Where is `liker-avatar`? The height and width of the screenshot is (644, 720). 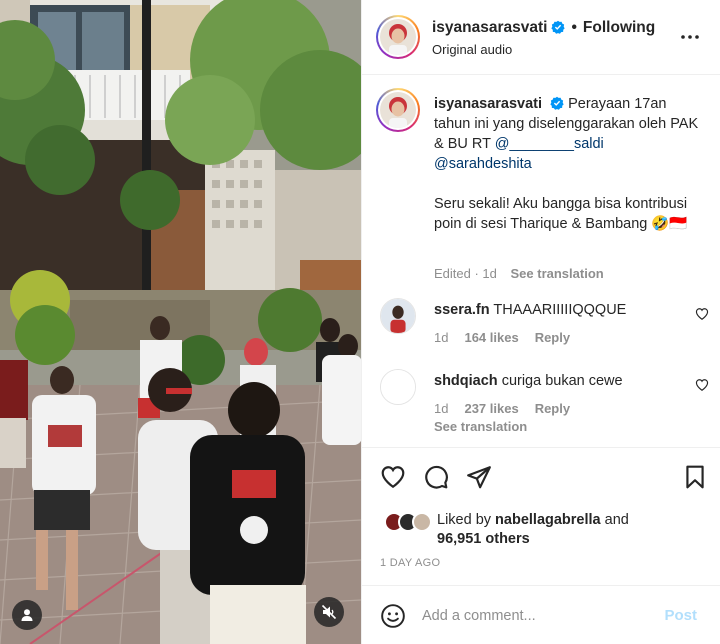 liker-avatar is located at coordinates (422, 522).